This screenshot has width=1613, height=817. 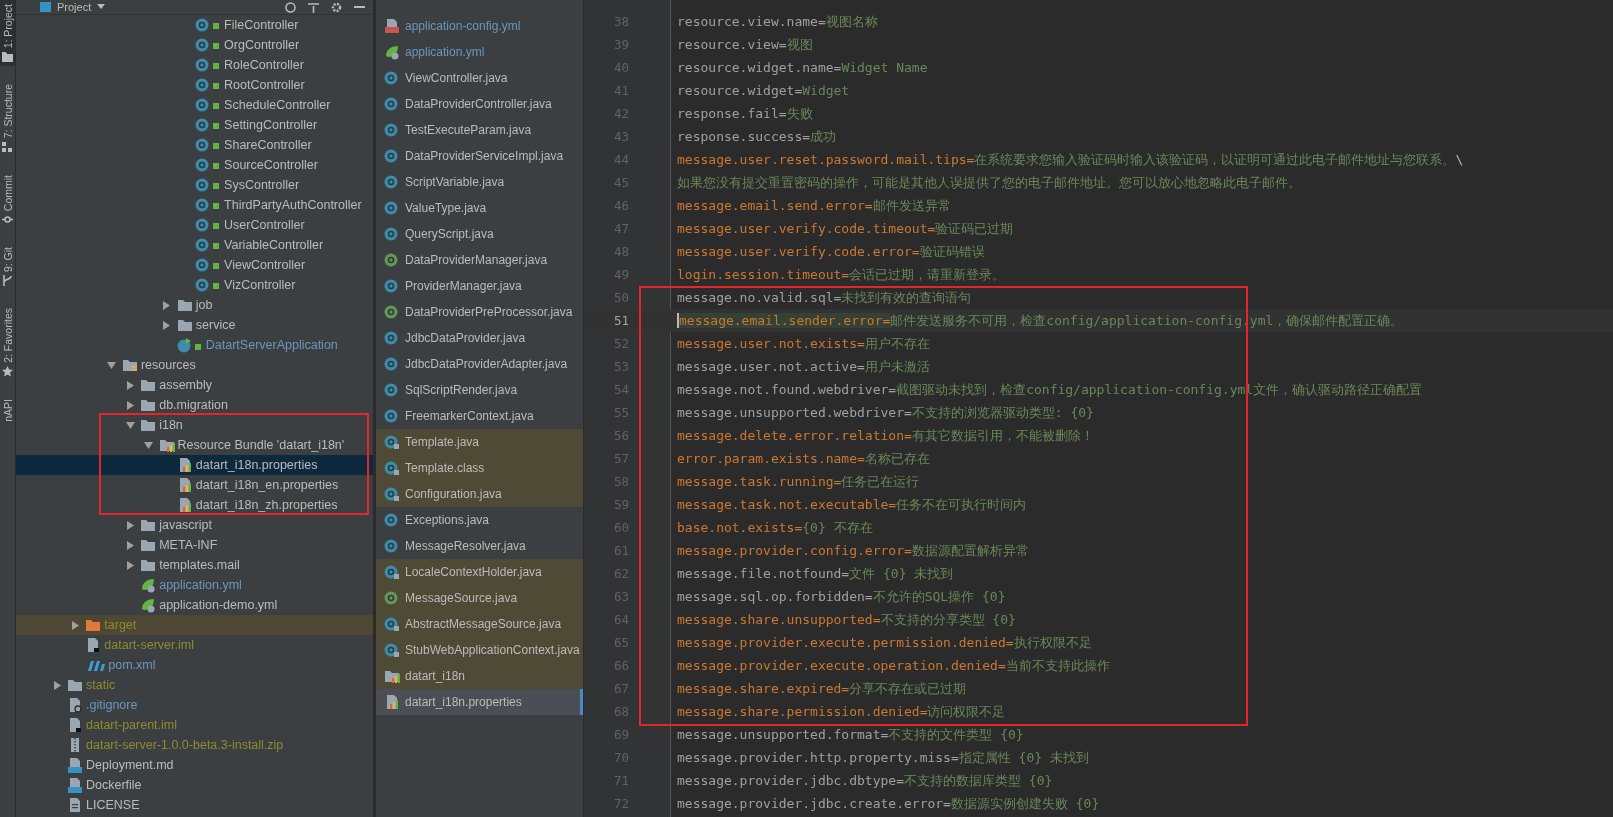 What do you see at coordinates (194, 485) in the screenshot?
I see `tree-item: datart_i18n_en.properties` at bounding box center [194, 485].